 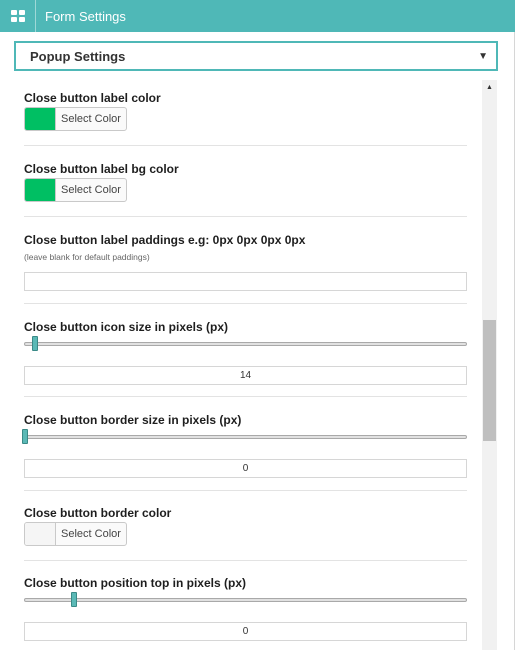 What do you see at coordinates (245, 111) in the screenshot?
I see `field-label-color: Close button label color Select Color` at bounding box center [245, 111].